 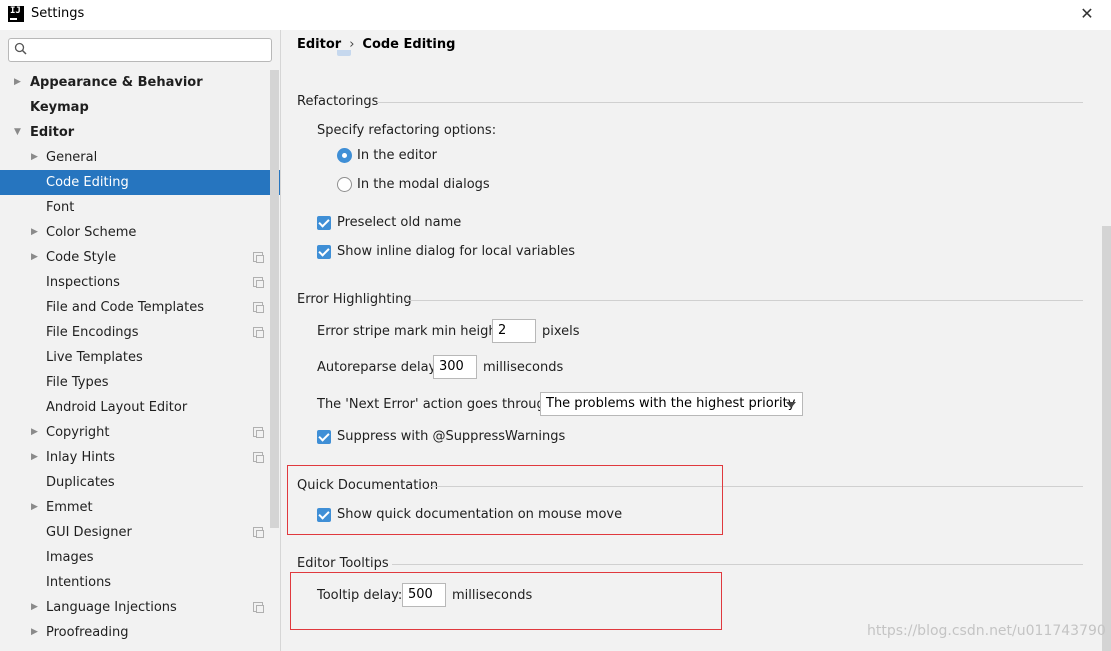 I want to click on sidebar-item-proofreading: ▶ Proofreading, so click(x=140, y=632).